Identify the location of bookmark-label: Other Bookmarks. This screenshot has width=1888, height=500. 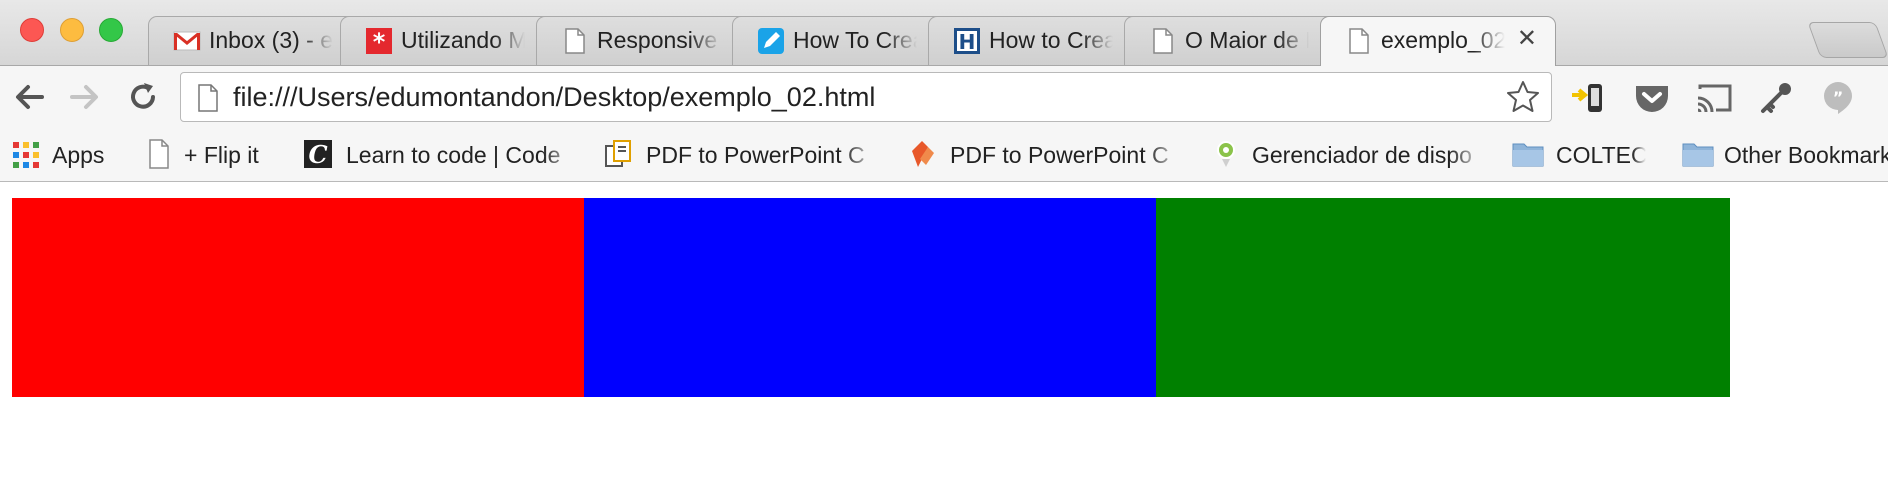
(1806, 155).